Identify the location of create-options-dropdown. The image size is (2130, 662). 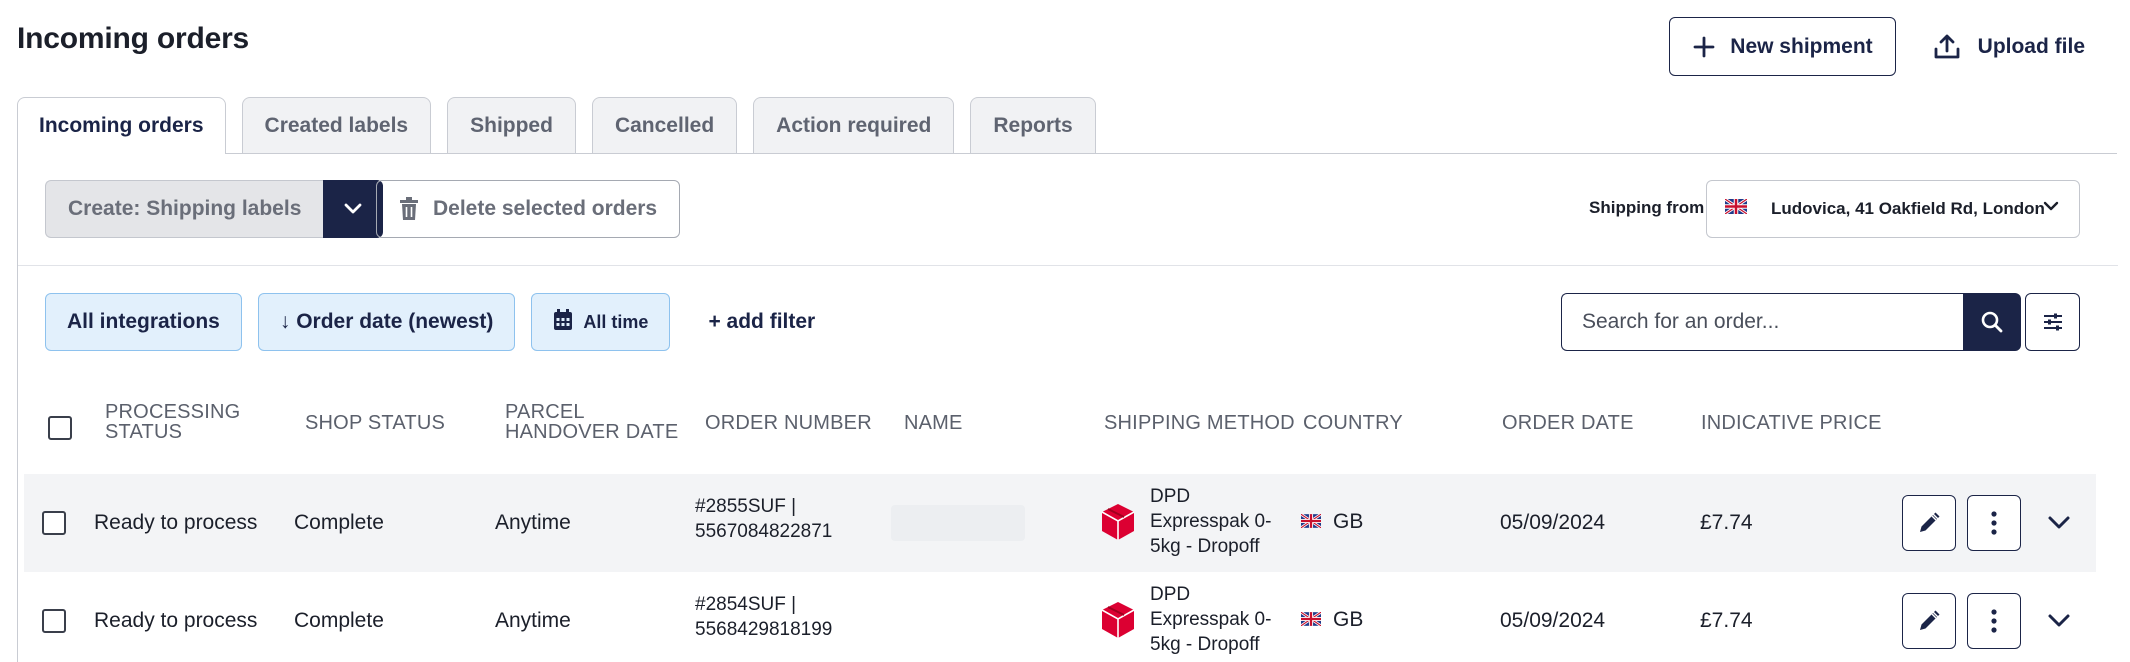
(353, 209).